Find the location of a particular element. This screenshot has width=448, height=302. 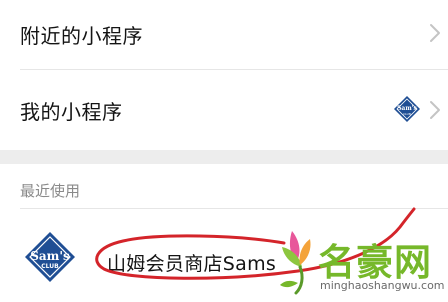

sams-wordmark: Sam's is located at coordinates (50, 256).